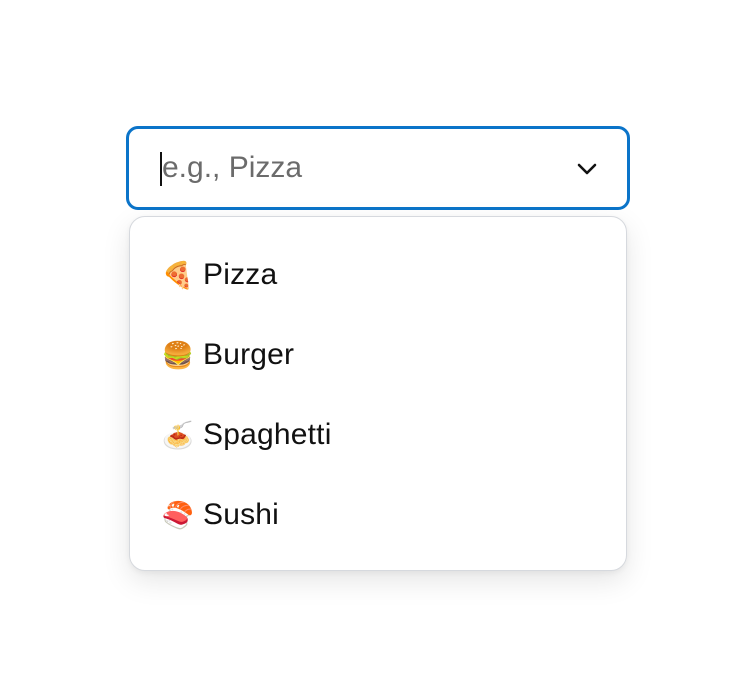 This screenshot has width=756, height=700. I want to click on burger-icon: 🍔, so click(178, 355).